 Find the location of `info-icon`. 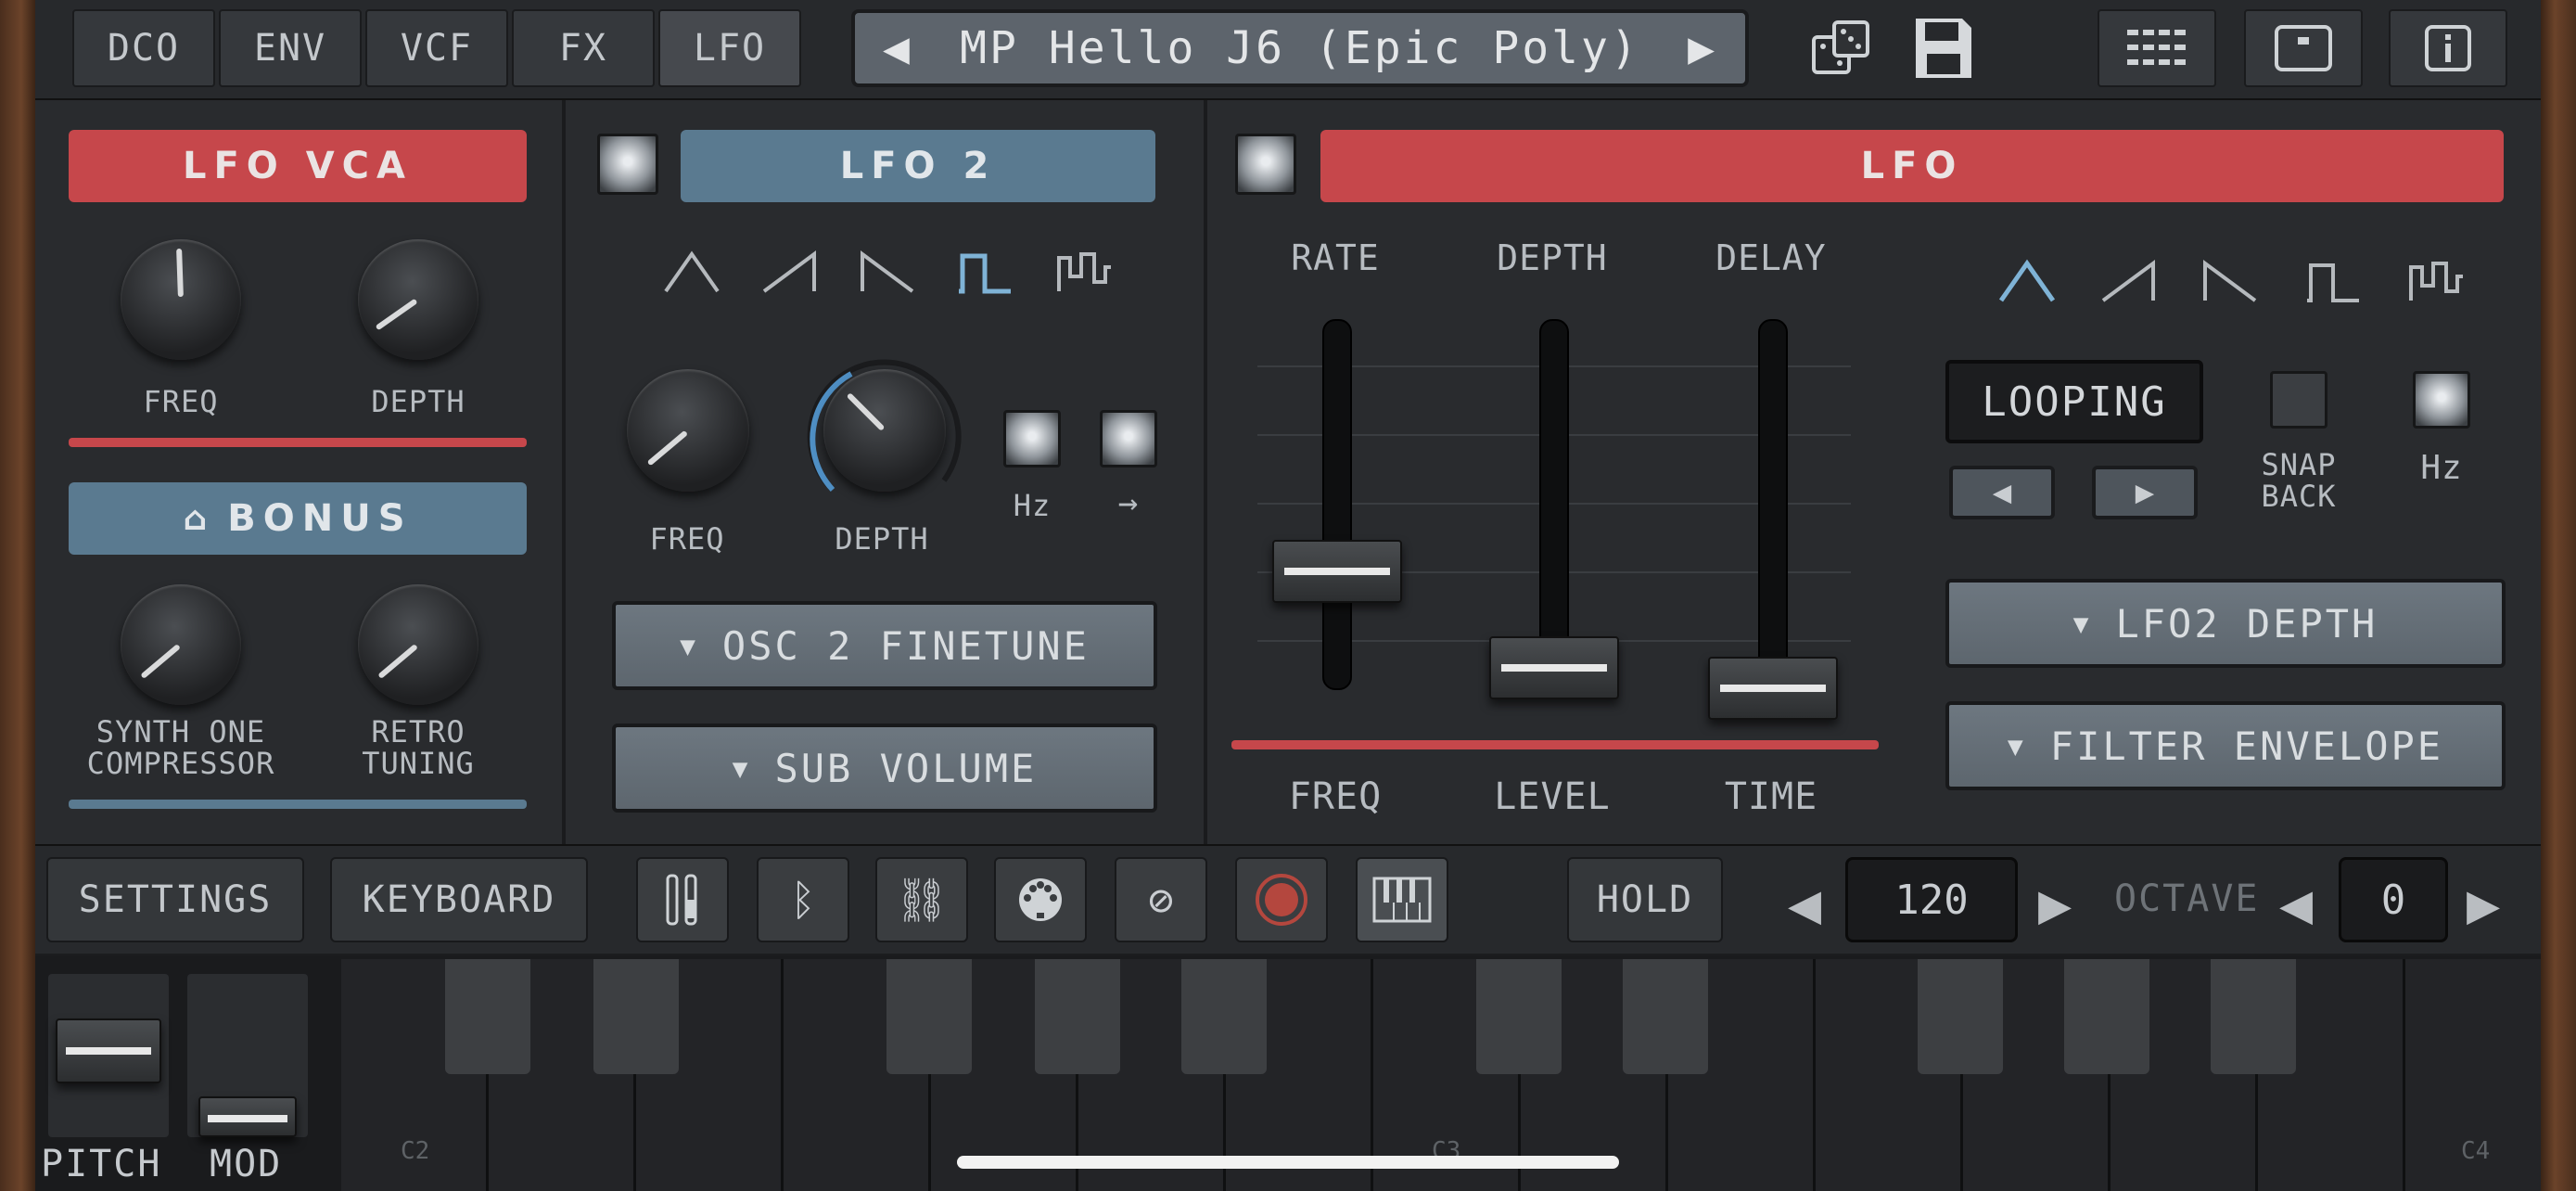

info-icon is located at coordinates (2448, 48).